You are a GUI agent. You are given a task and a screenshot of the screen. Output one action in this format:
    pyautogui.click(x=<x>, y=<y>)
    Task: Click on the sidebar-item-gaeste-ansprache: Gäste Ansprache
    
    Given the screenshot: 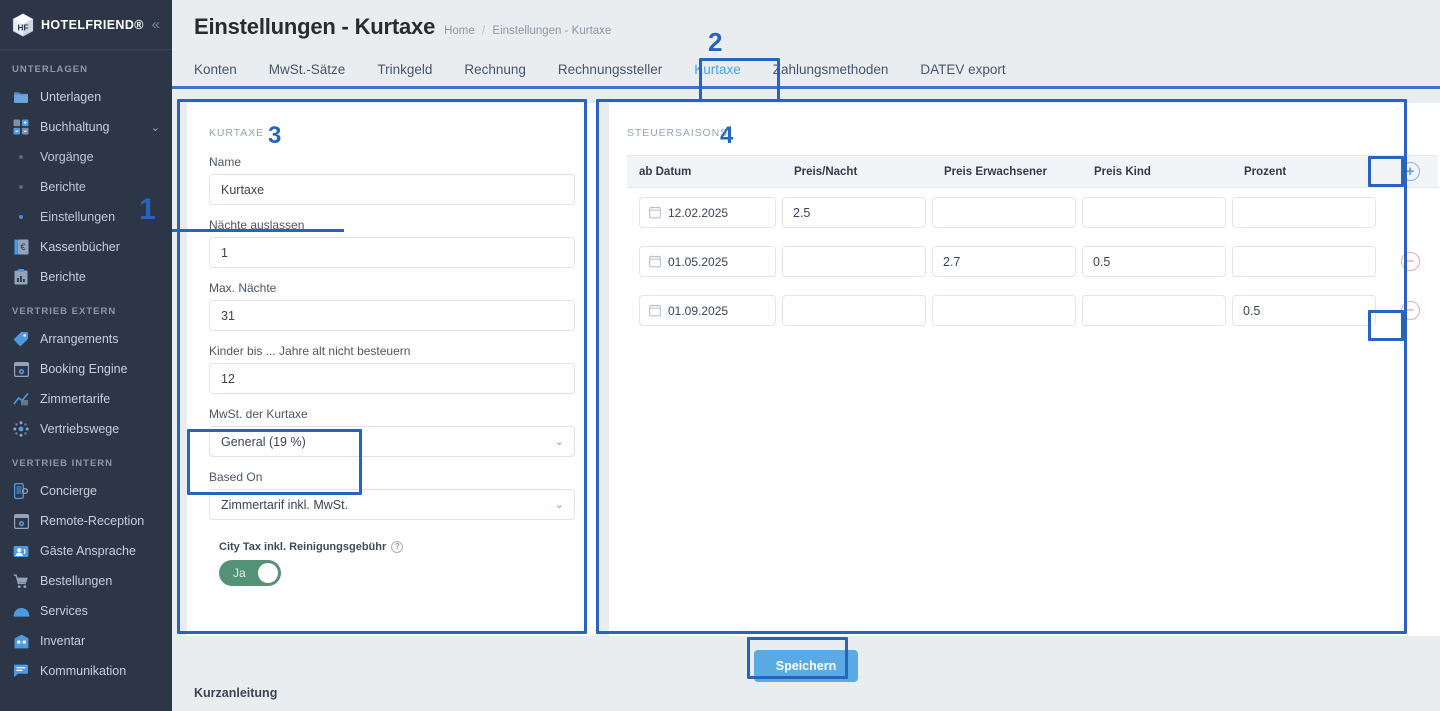 What is the action you would take?
    pyautogui.click(x=86, y=551)
    